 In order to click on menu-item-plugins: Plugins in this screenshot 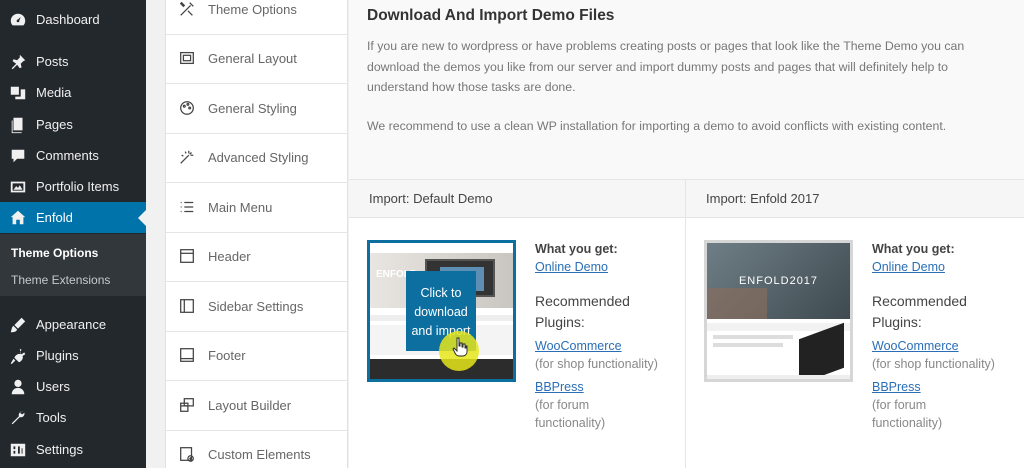, I will do `click(73, 355)`.